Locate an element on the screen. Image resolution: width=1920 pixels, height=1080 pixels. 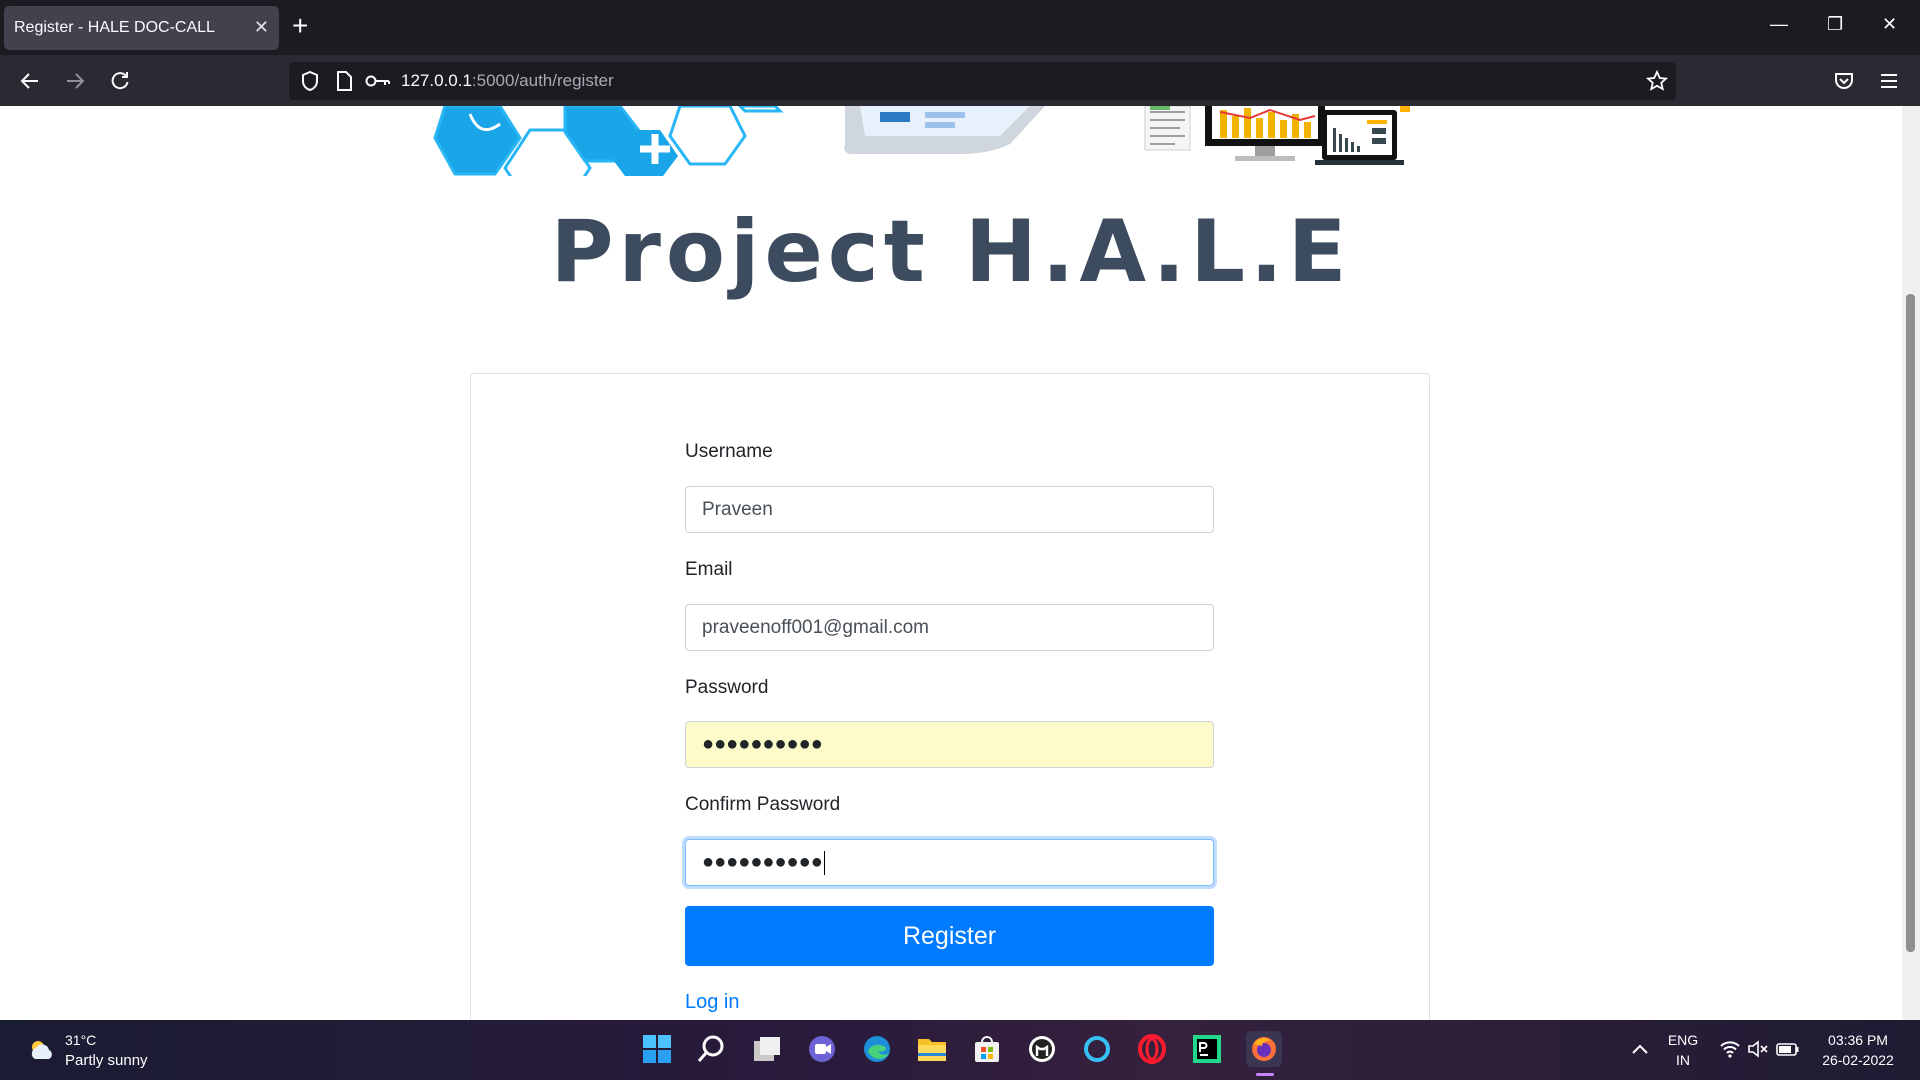
browser-tab-bar: Register - HALE DOC-CALL ✕ + — ❐ ✕ is located at coordinates (960, 27).